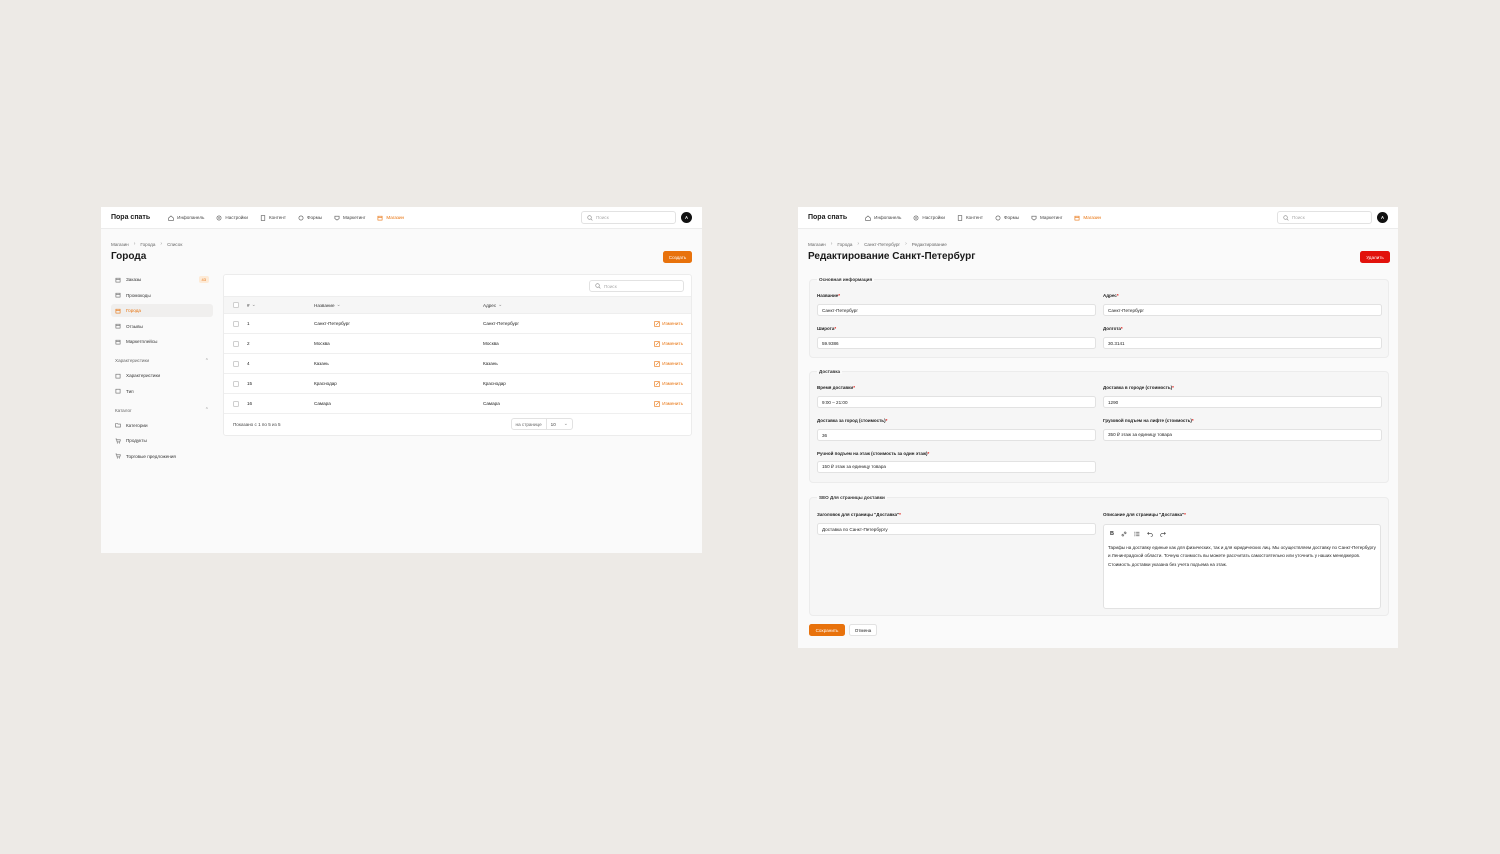 The width and height of the screenshot is (1500, 854). What do you see at coordinates (956, 529) in the screenshot?
I see `seo-title-field` at bounding box center [956, 529].